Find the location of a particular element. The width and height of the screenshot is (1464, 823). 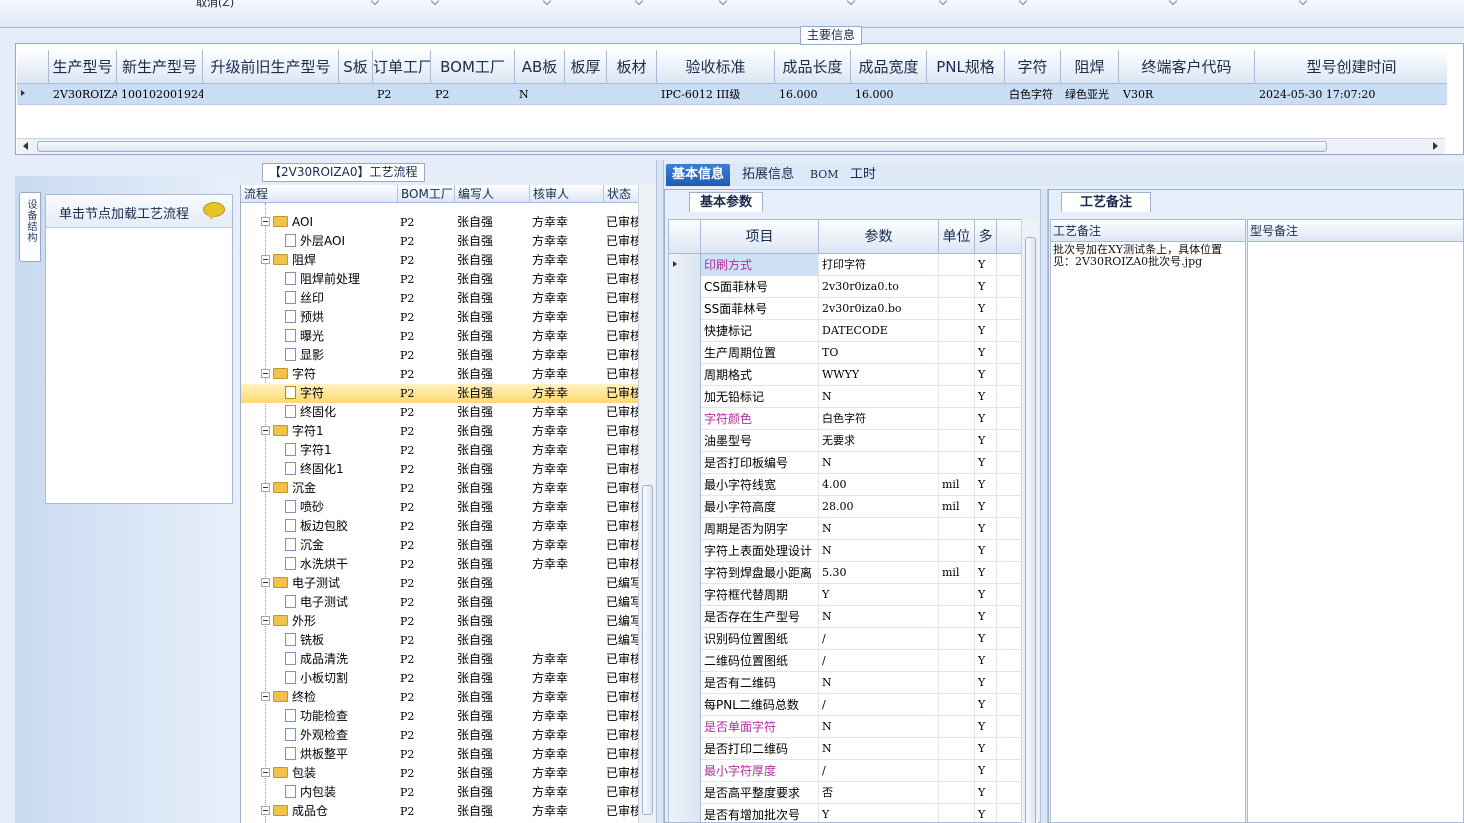

tree-node: 内包装 is located at coordinates (341, 792).